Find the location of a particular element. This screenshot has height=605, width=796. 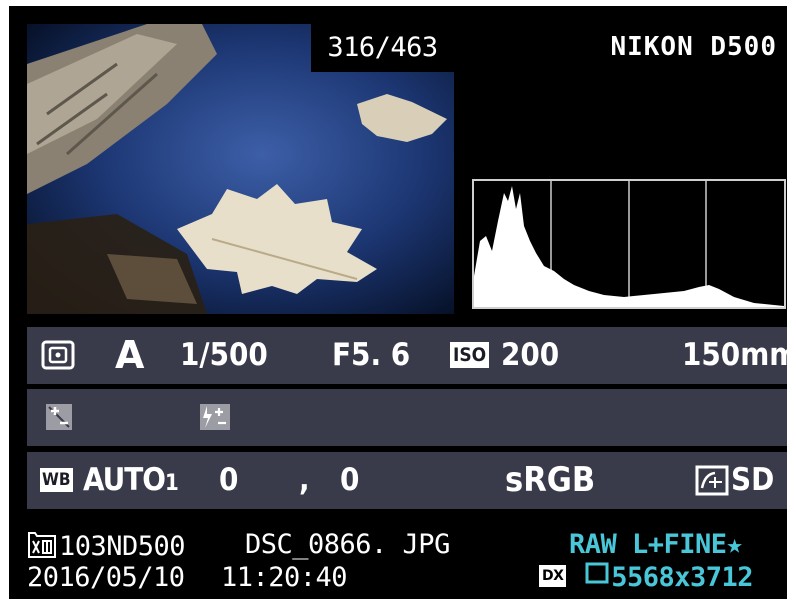

luminance-histogram is located at coordinates (629, 244).